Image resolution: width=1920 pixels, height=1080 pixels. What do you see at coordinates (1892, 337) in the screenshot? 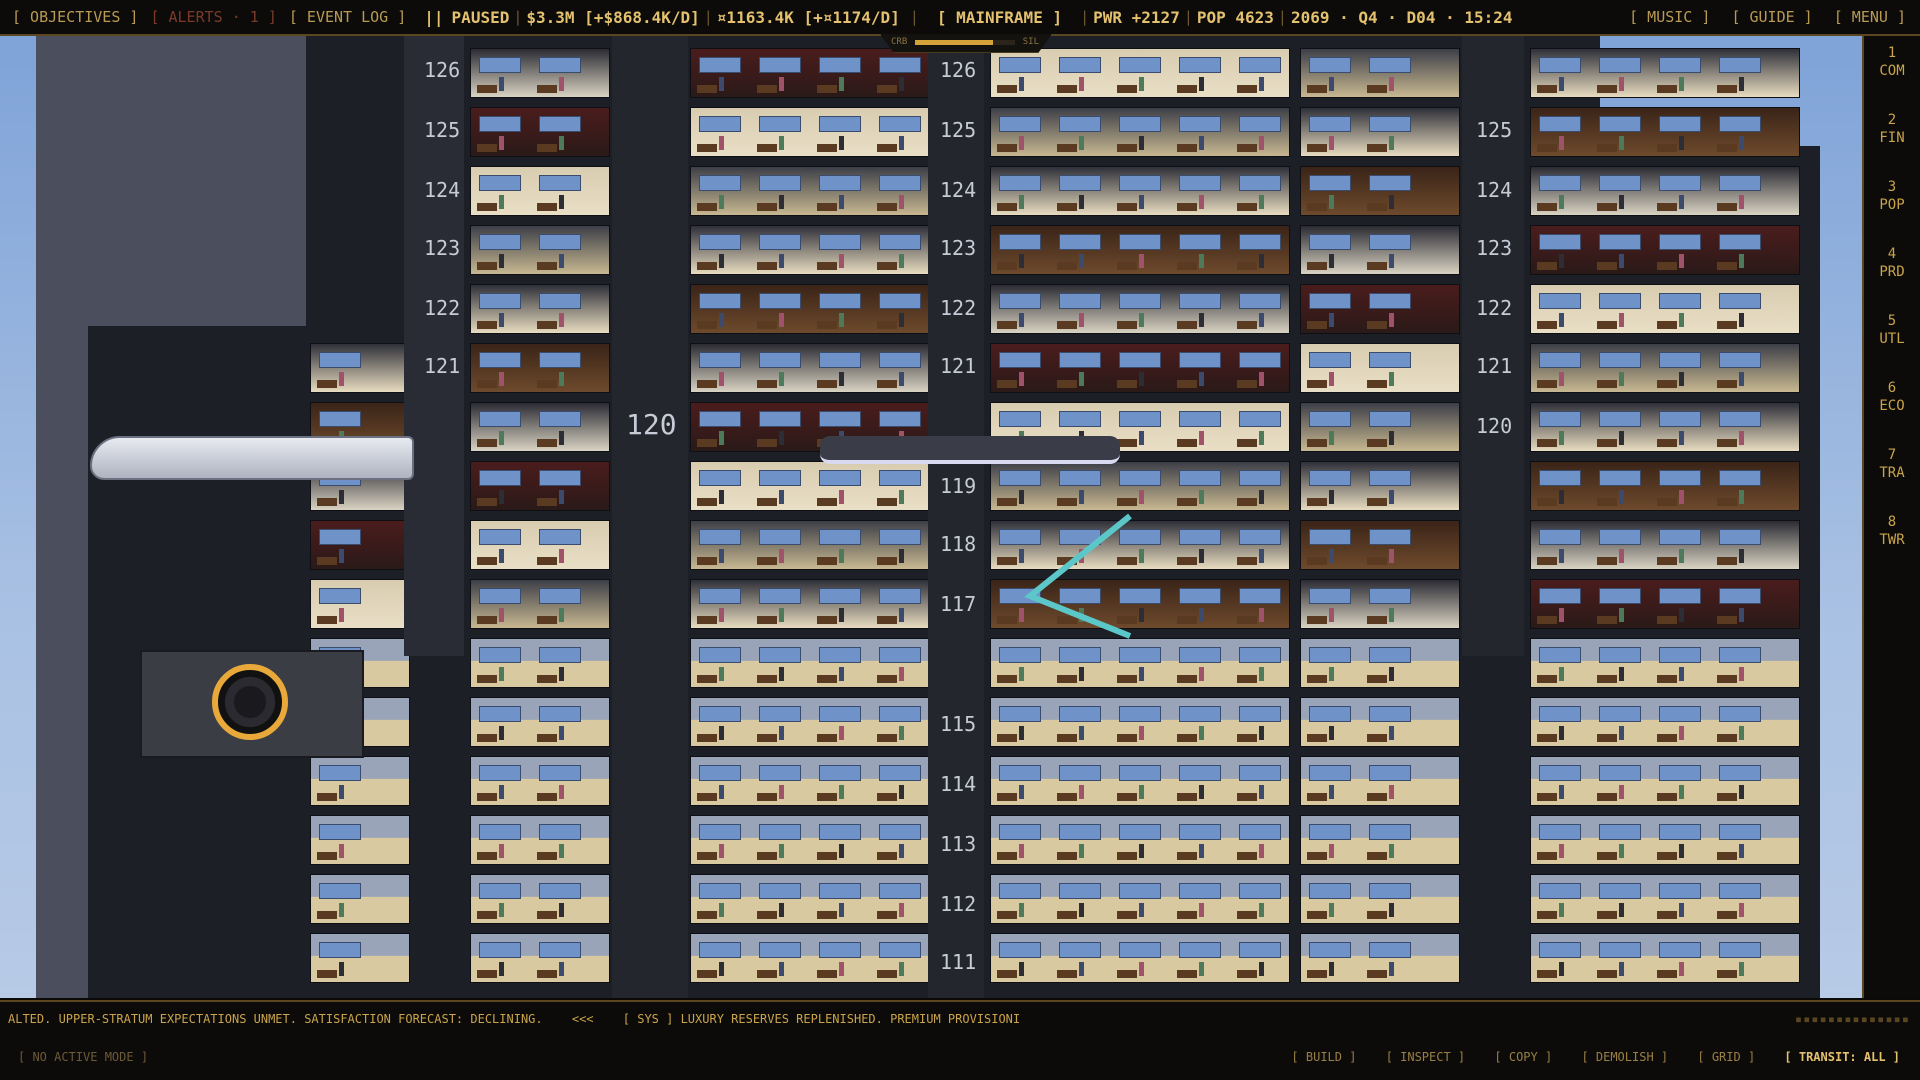
I see `sidebar-item-utl: 5 UTL` at bounding box center [1892, 337].